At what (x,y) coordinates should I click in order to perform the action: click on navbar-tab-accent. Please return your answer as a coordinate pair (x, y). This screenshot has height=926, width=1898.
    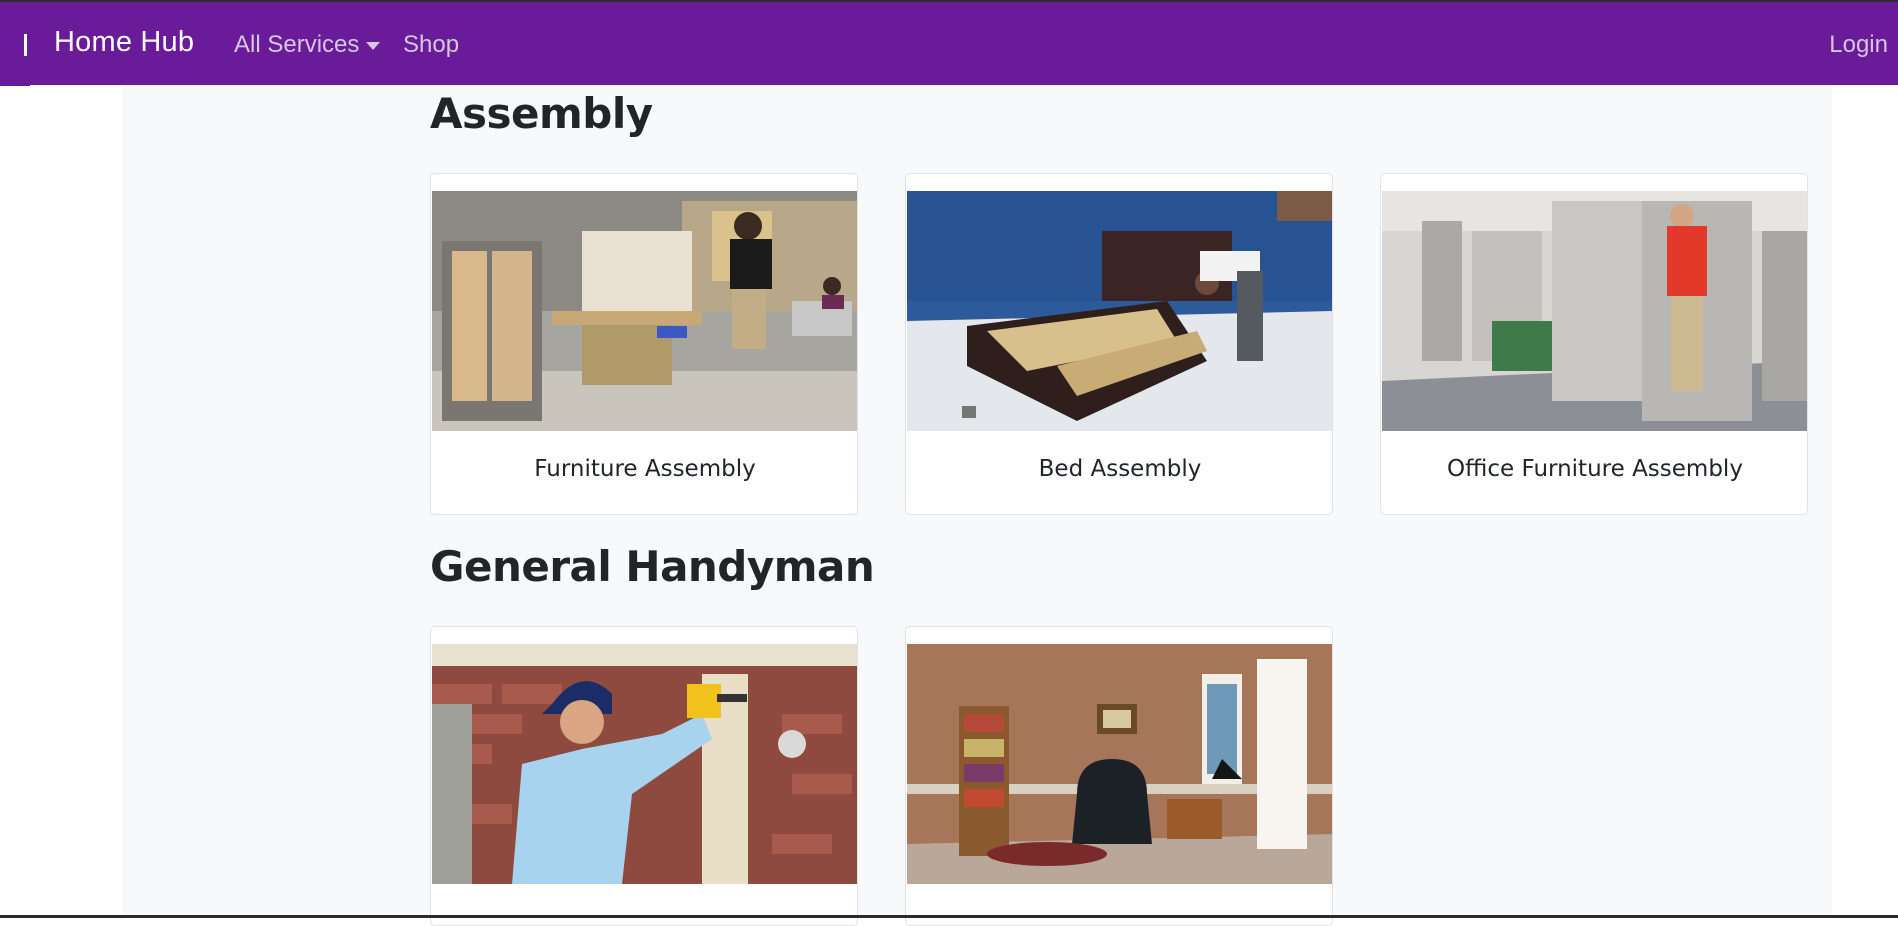
    Looking at the image, I should click on (15, 84).